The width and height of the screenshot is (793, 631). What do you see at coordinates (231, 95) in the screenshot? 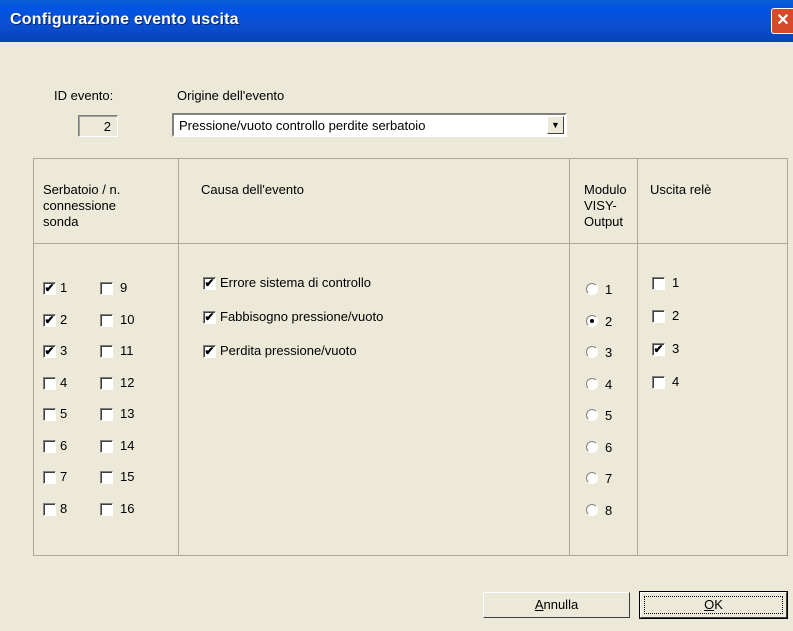
I see `origin-label: Origine dell'evento` at bounding box center [231, 95].